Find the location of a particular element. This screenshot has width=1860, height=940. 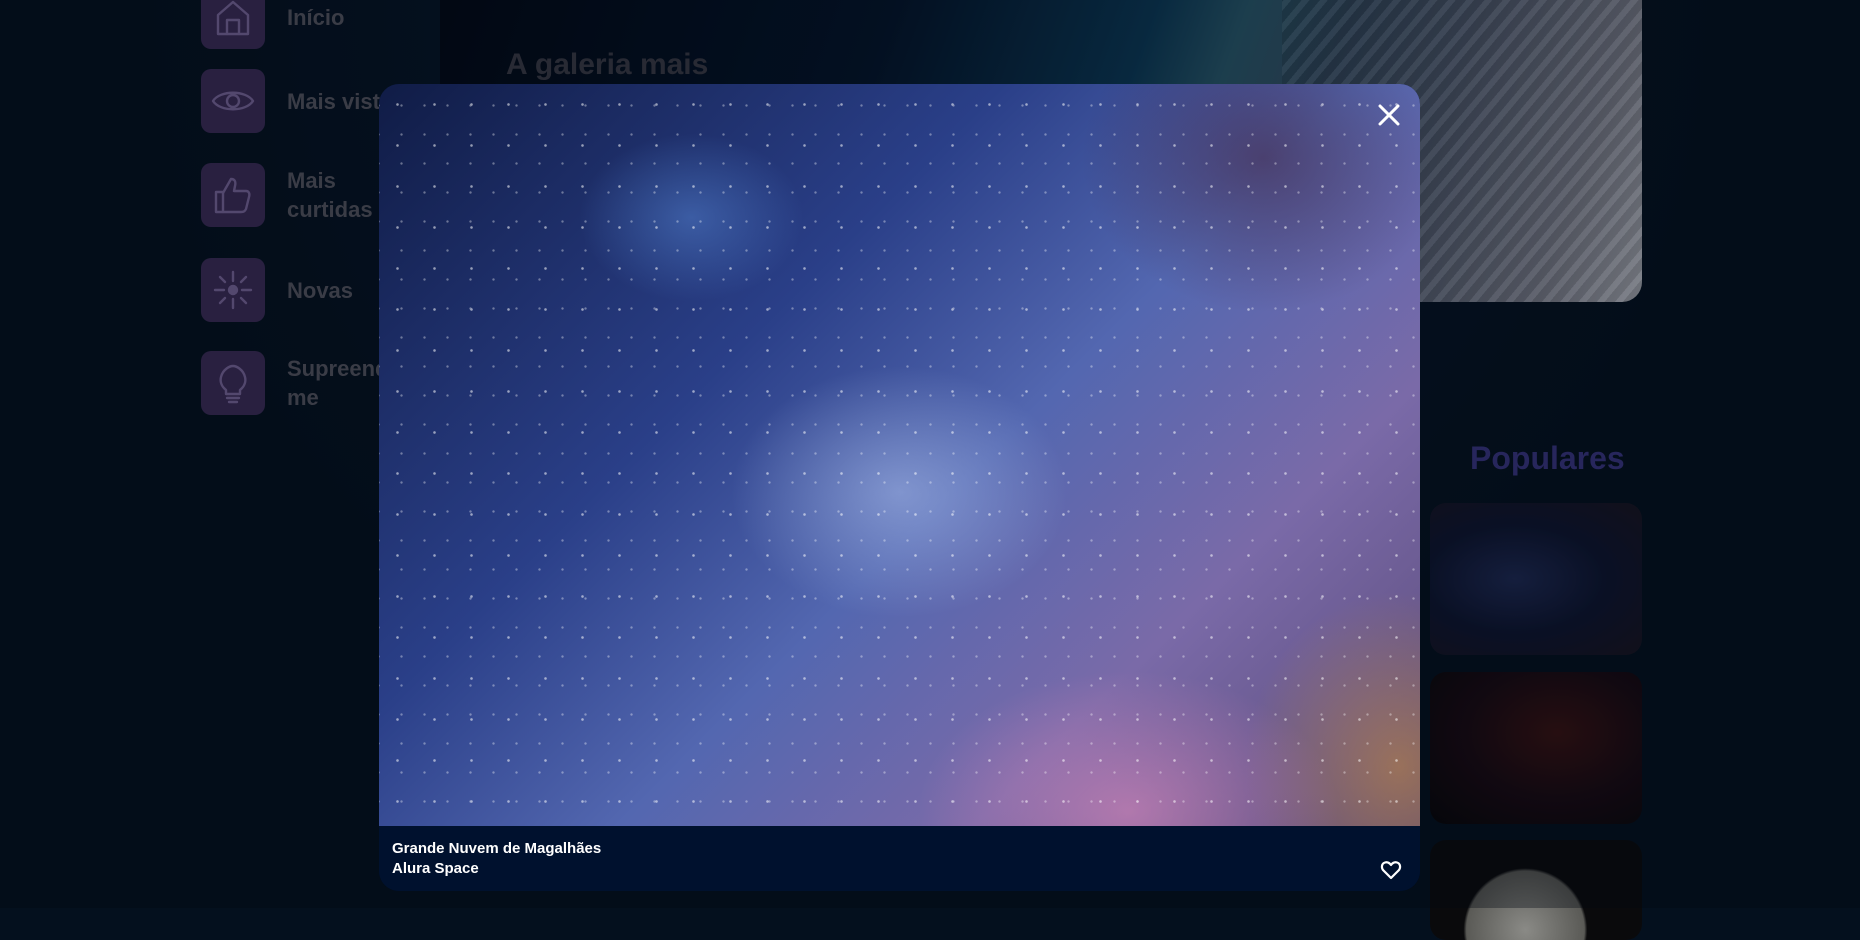

close-icon is located at coordinates (1389, 115).